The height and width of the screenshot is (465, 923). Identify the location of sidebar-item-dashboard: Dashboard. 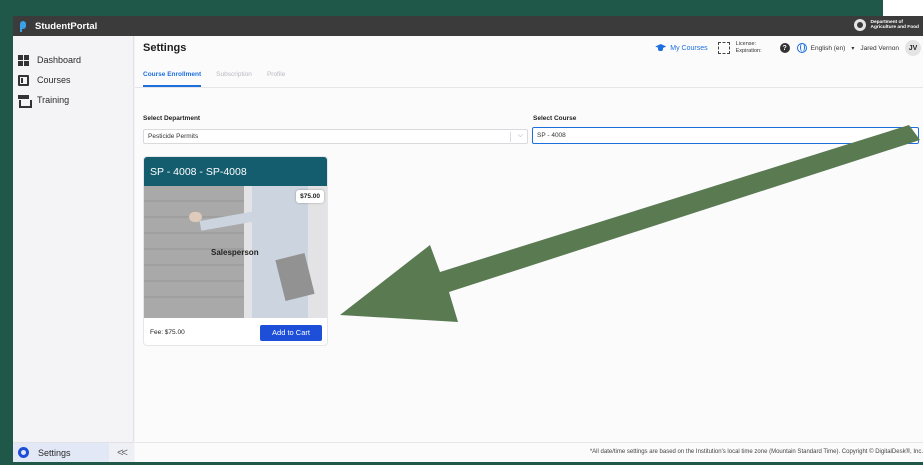
(73, 60).